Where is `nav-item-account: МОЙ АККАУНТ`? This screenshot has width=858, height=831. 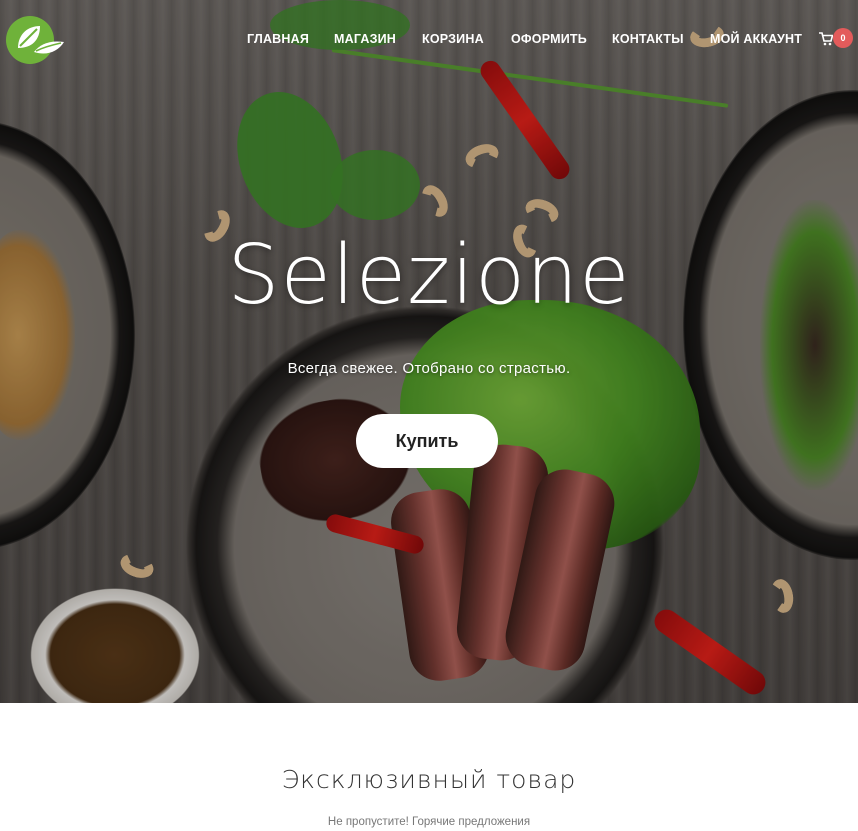 nav-item-account: МОЙ АККАУНТ is located at coordinates (756, 39).